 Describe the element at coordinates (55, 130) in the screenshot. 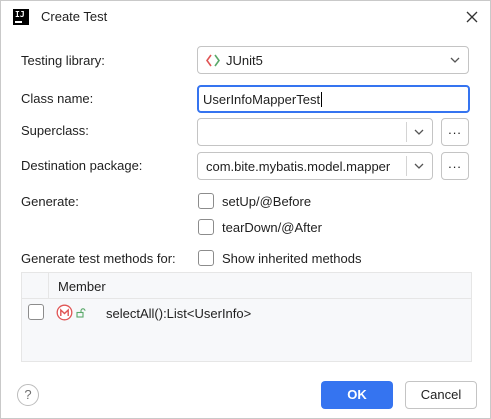

I see `superclass-label: Superclass:` at that location.